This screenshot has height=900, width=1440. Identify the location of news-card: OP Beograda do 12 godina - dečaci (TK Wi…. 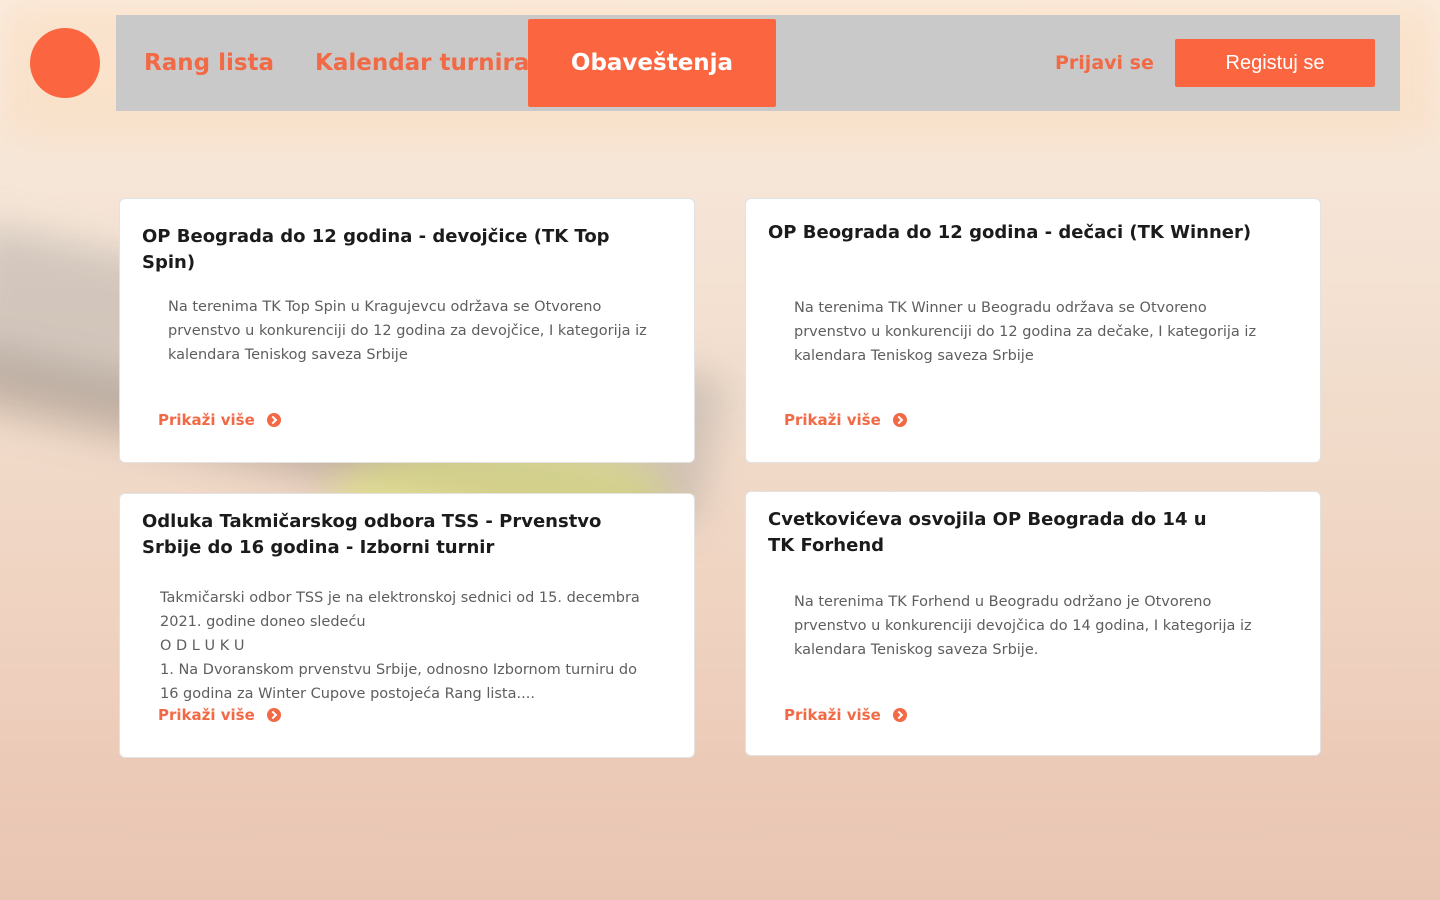
(1033, 330).